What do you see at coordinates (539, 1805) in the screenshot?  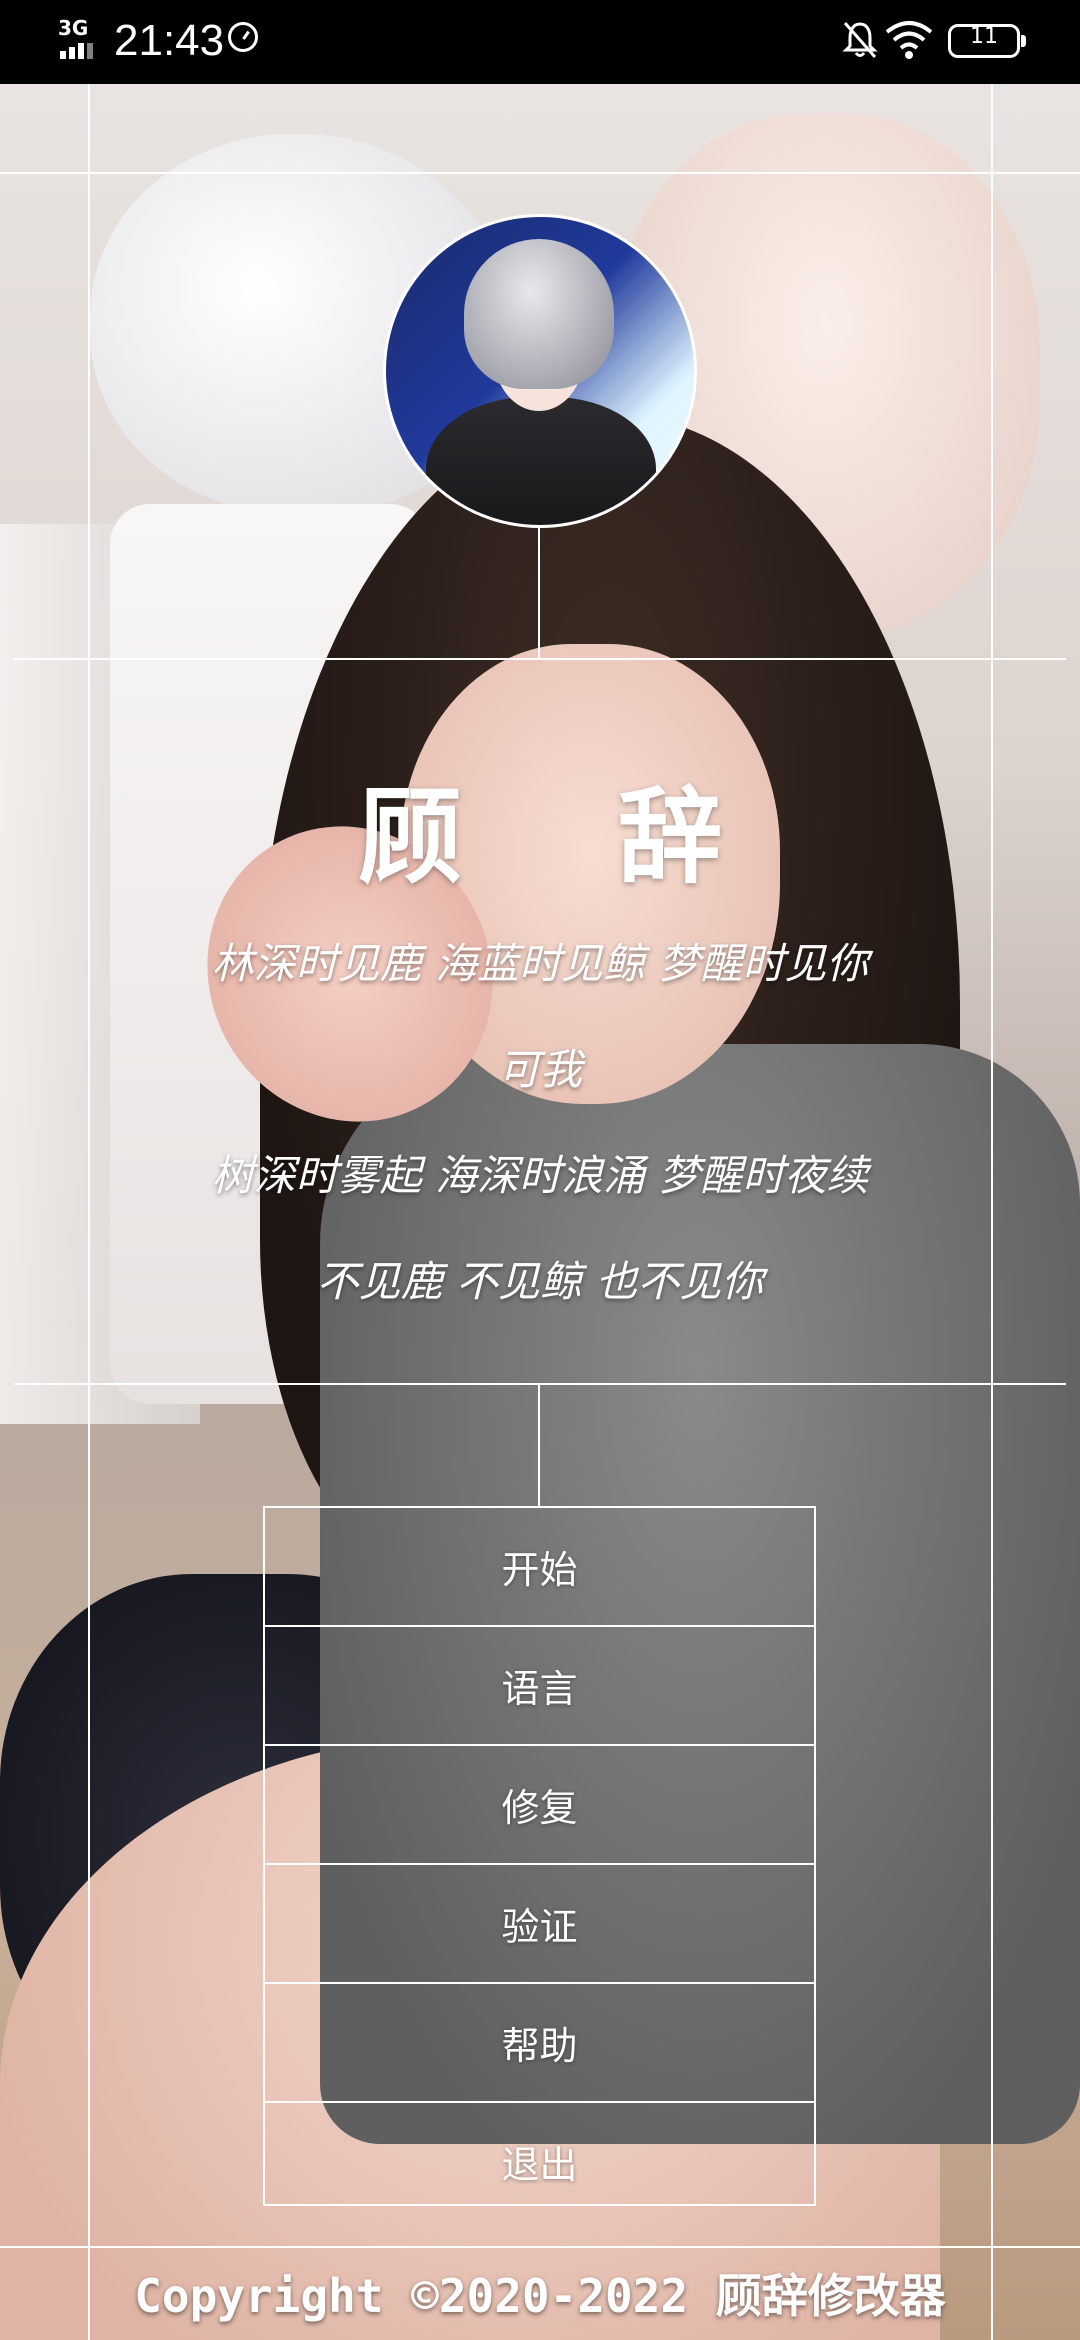 I see `menu-repair-button: 修复` at bounding box center [539, 1805].